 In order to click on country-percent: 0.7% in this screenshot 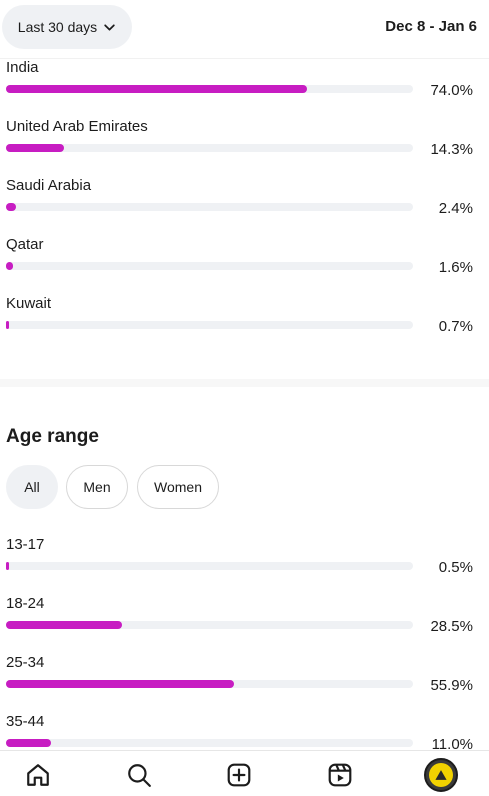, I will do `click(455, 326)`.